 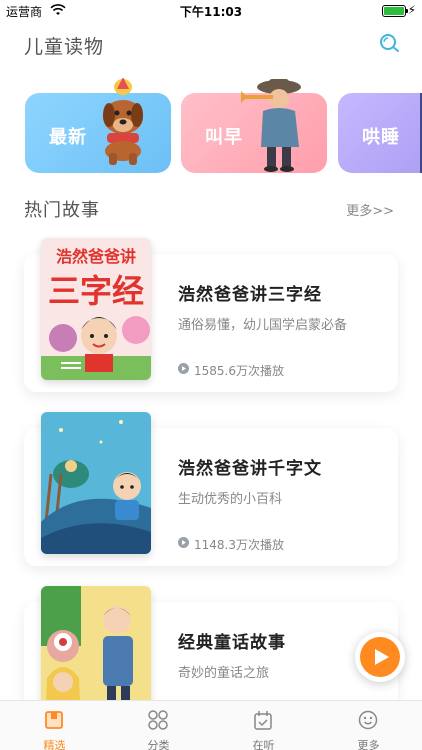 I want to click on category-label: 最新, so click(x=68, y=137).